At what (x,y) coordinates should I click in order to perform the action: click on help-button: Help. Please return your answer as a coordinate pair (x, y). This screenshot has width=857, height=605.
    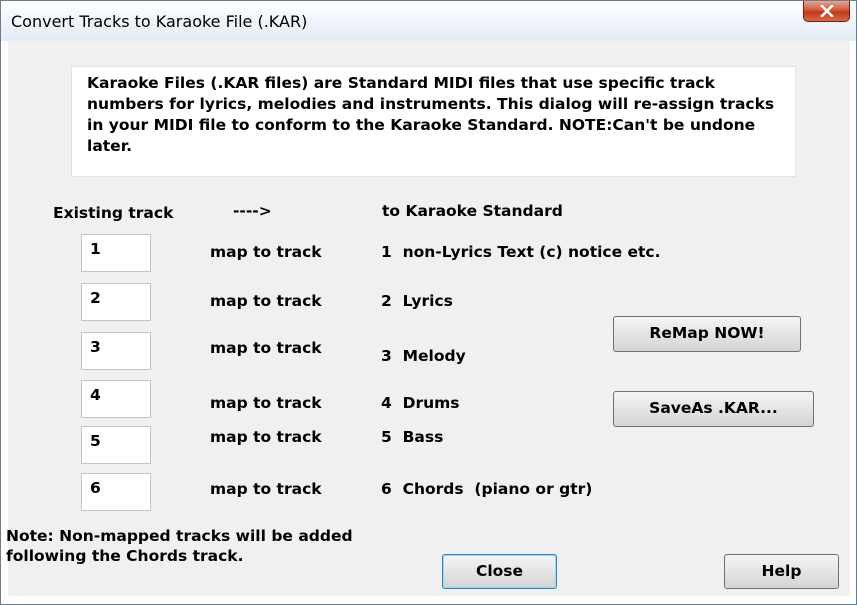
    Looking at the image, I should click on (781, 571).